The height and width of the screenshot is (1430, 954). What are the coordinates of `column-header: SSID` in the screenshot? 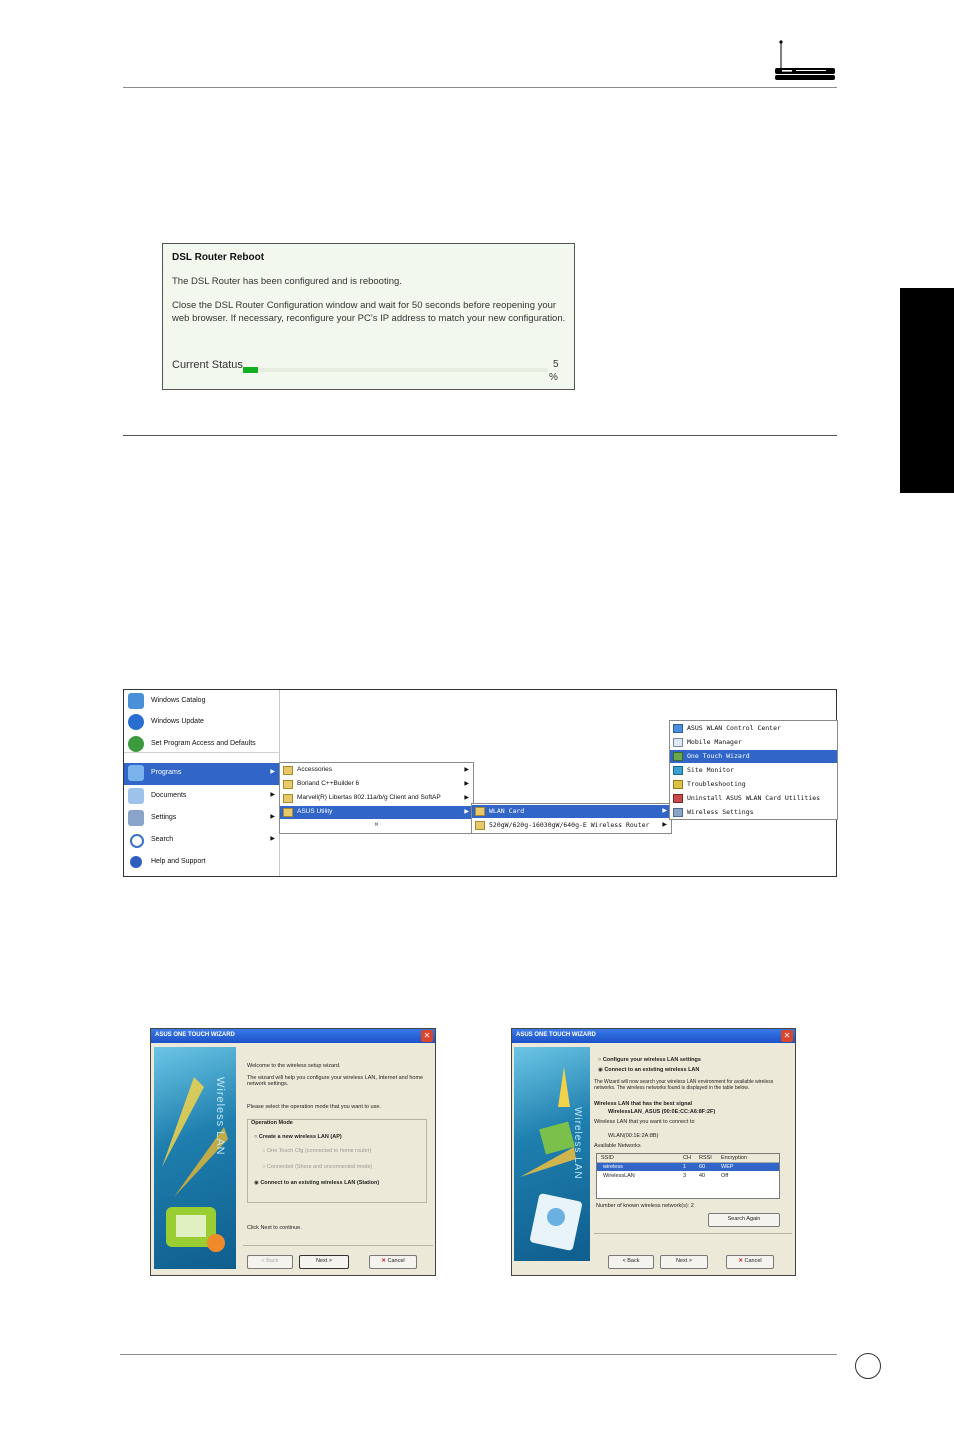 It's located at (607, 1158).